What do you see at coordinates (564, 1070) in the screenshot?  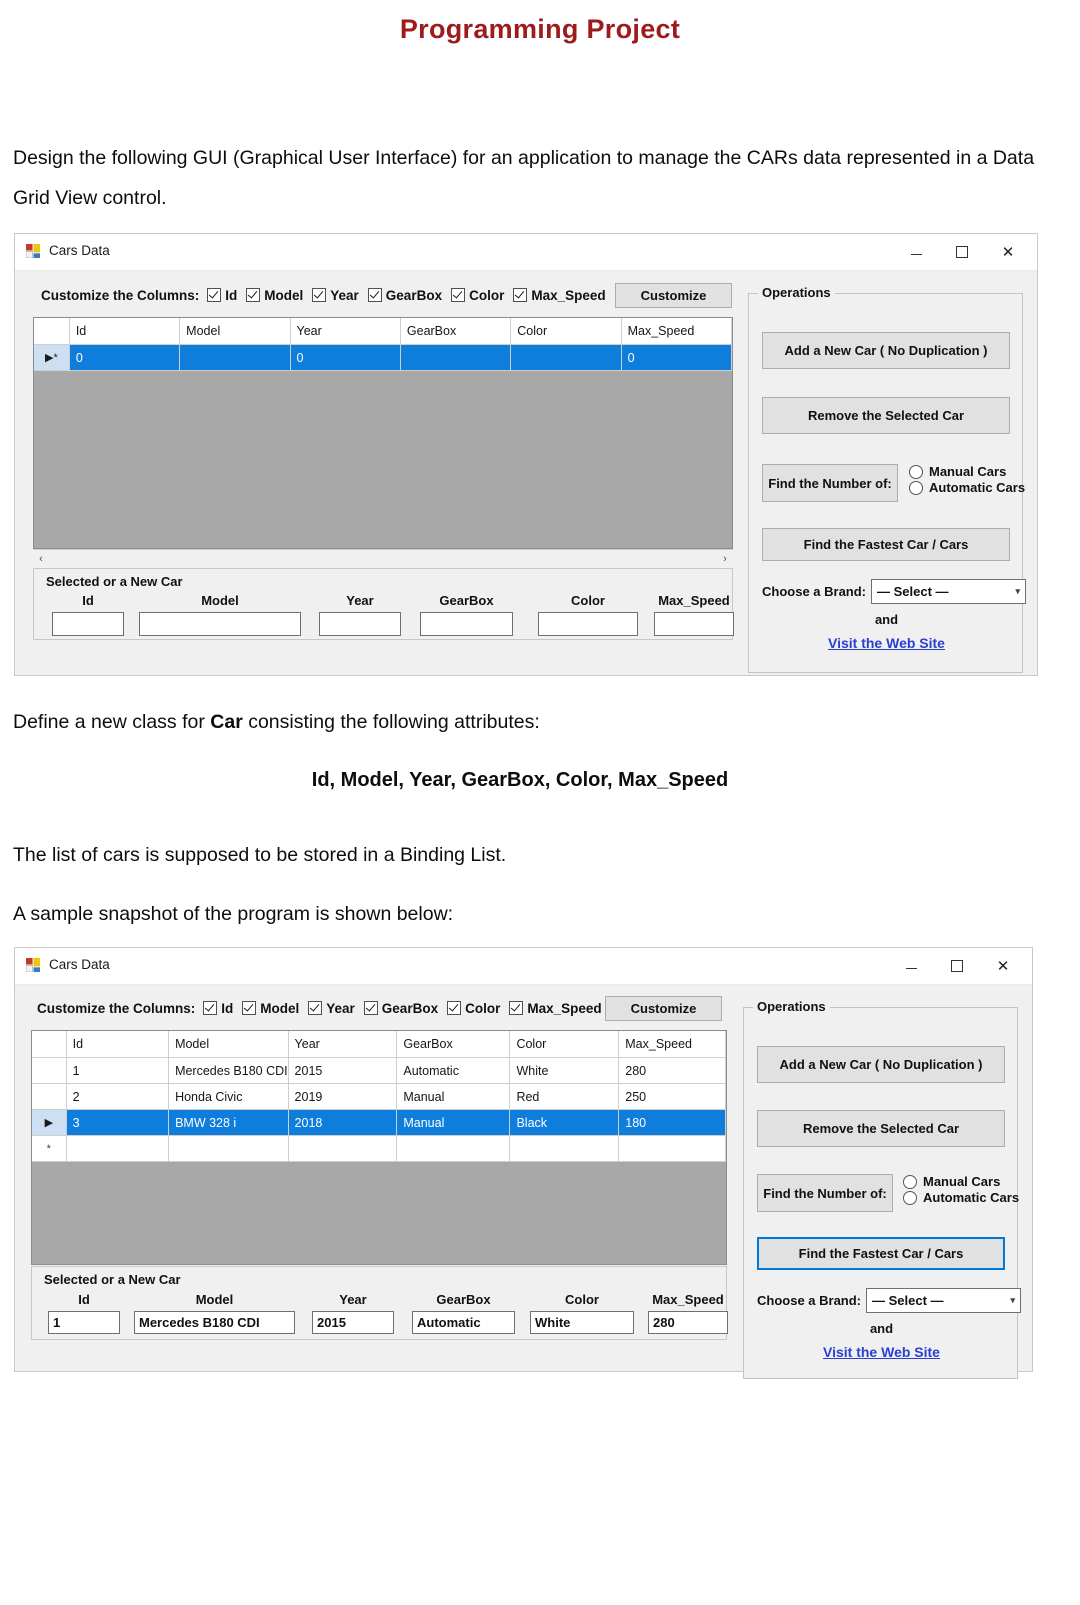 I see `table-cell: White` at bounding box center [564, 1070].